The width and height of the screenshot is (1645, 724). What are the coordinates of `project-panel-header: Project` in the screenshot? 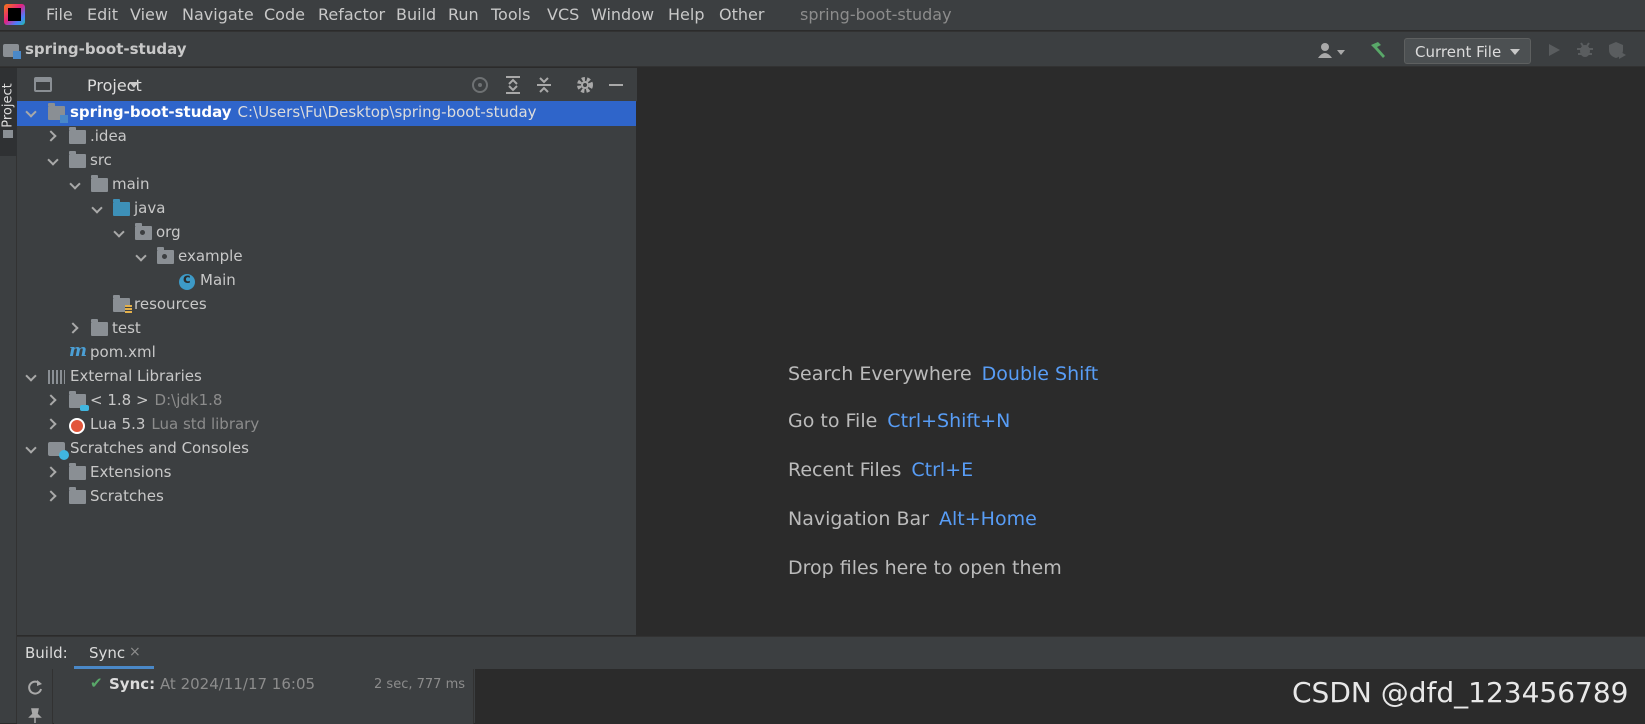 It's located at (327, 85).